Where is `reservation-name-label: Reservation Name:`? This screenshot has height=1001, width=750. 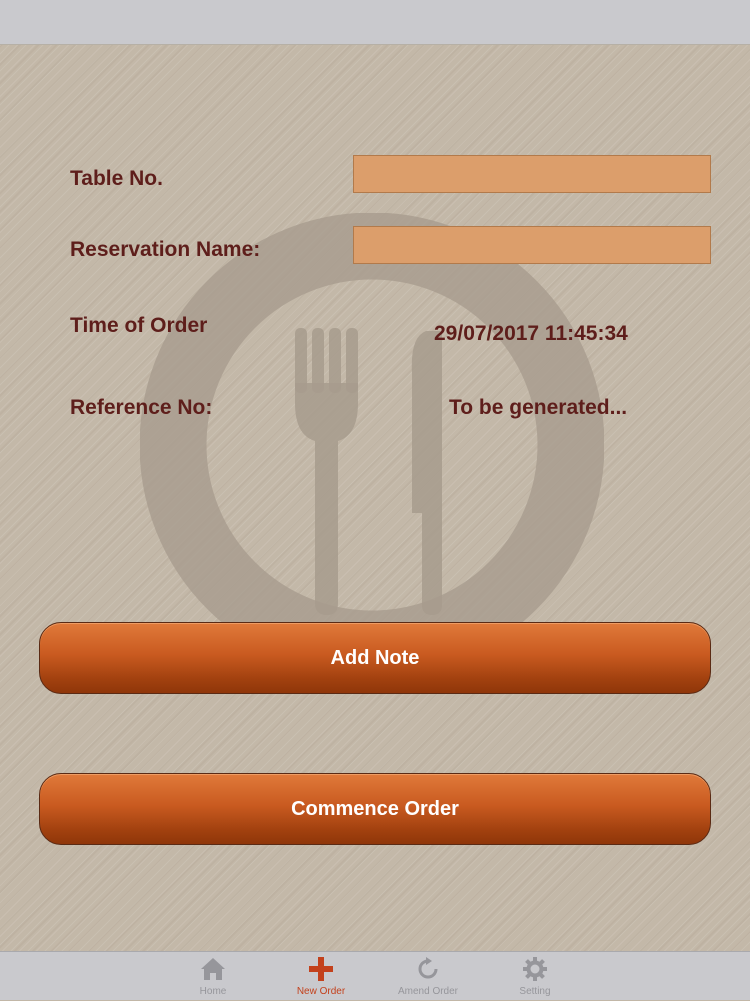
reservation-name-label: Reservation Name: is located at coordinates (165, 249).